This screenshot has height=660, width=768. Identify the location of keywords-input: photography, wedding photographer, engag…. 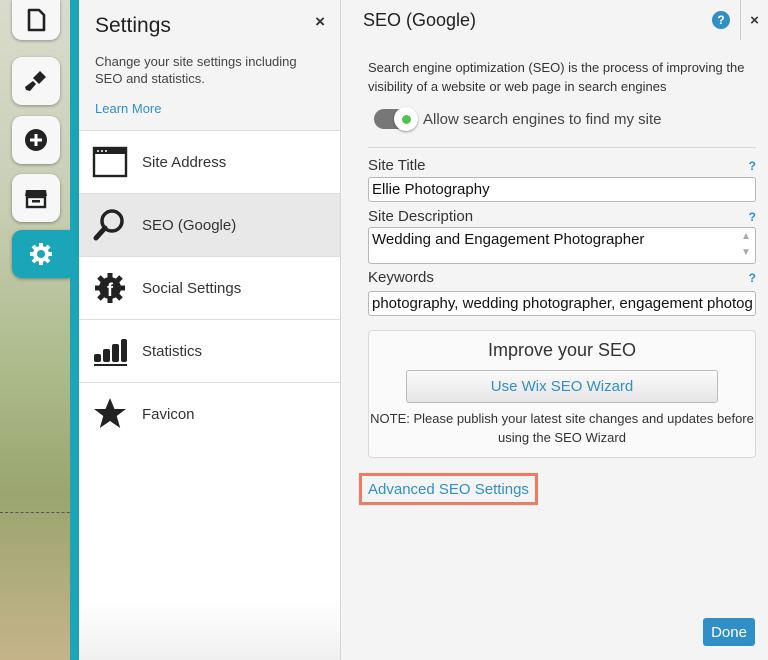
(562, 303).